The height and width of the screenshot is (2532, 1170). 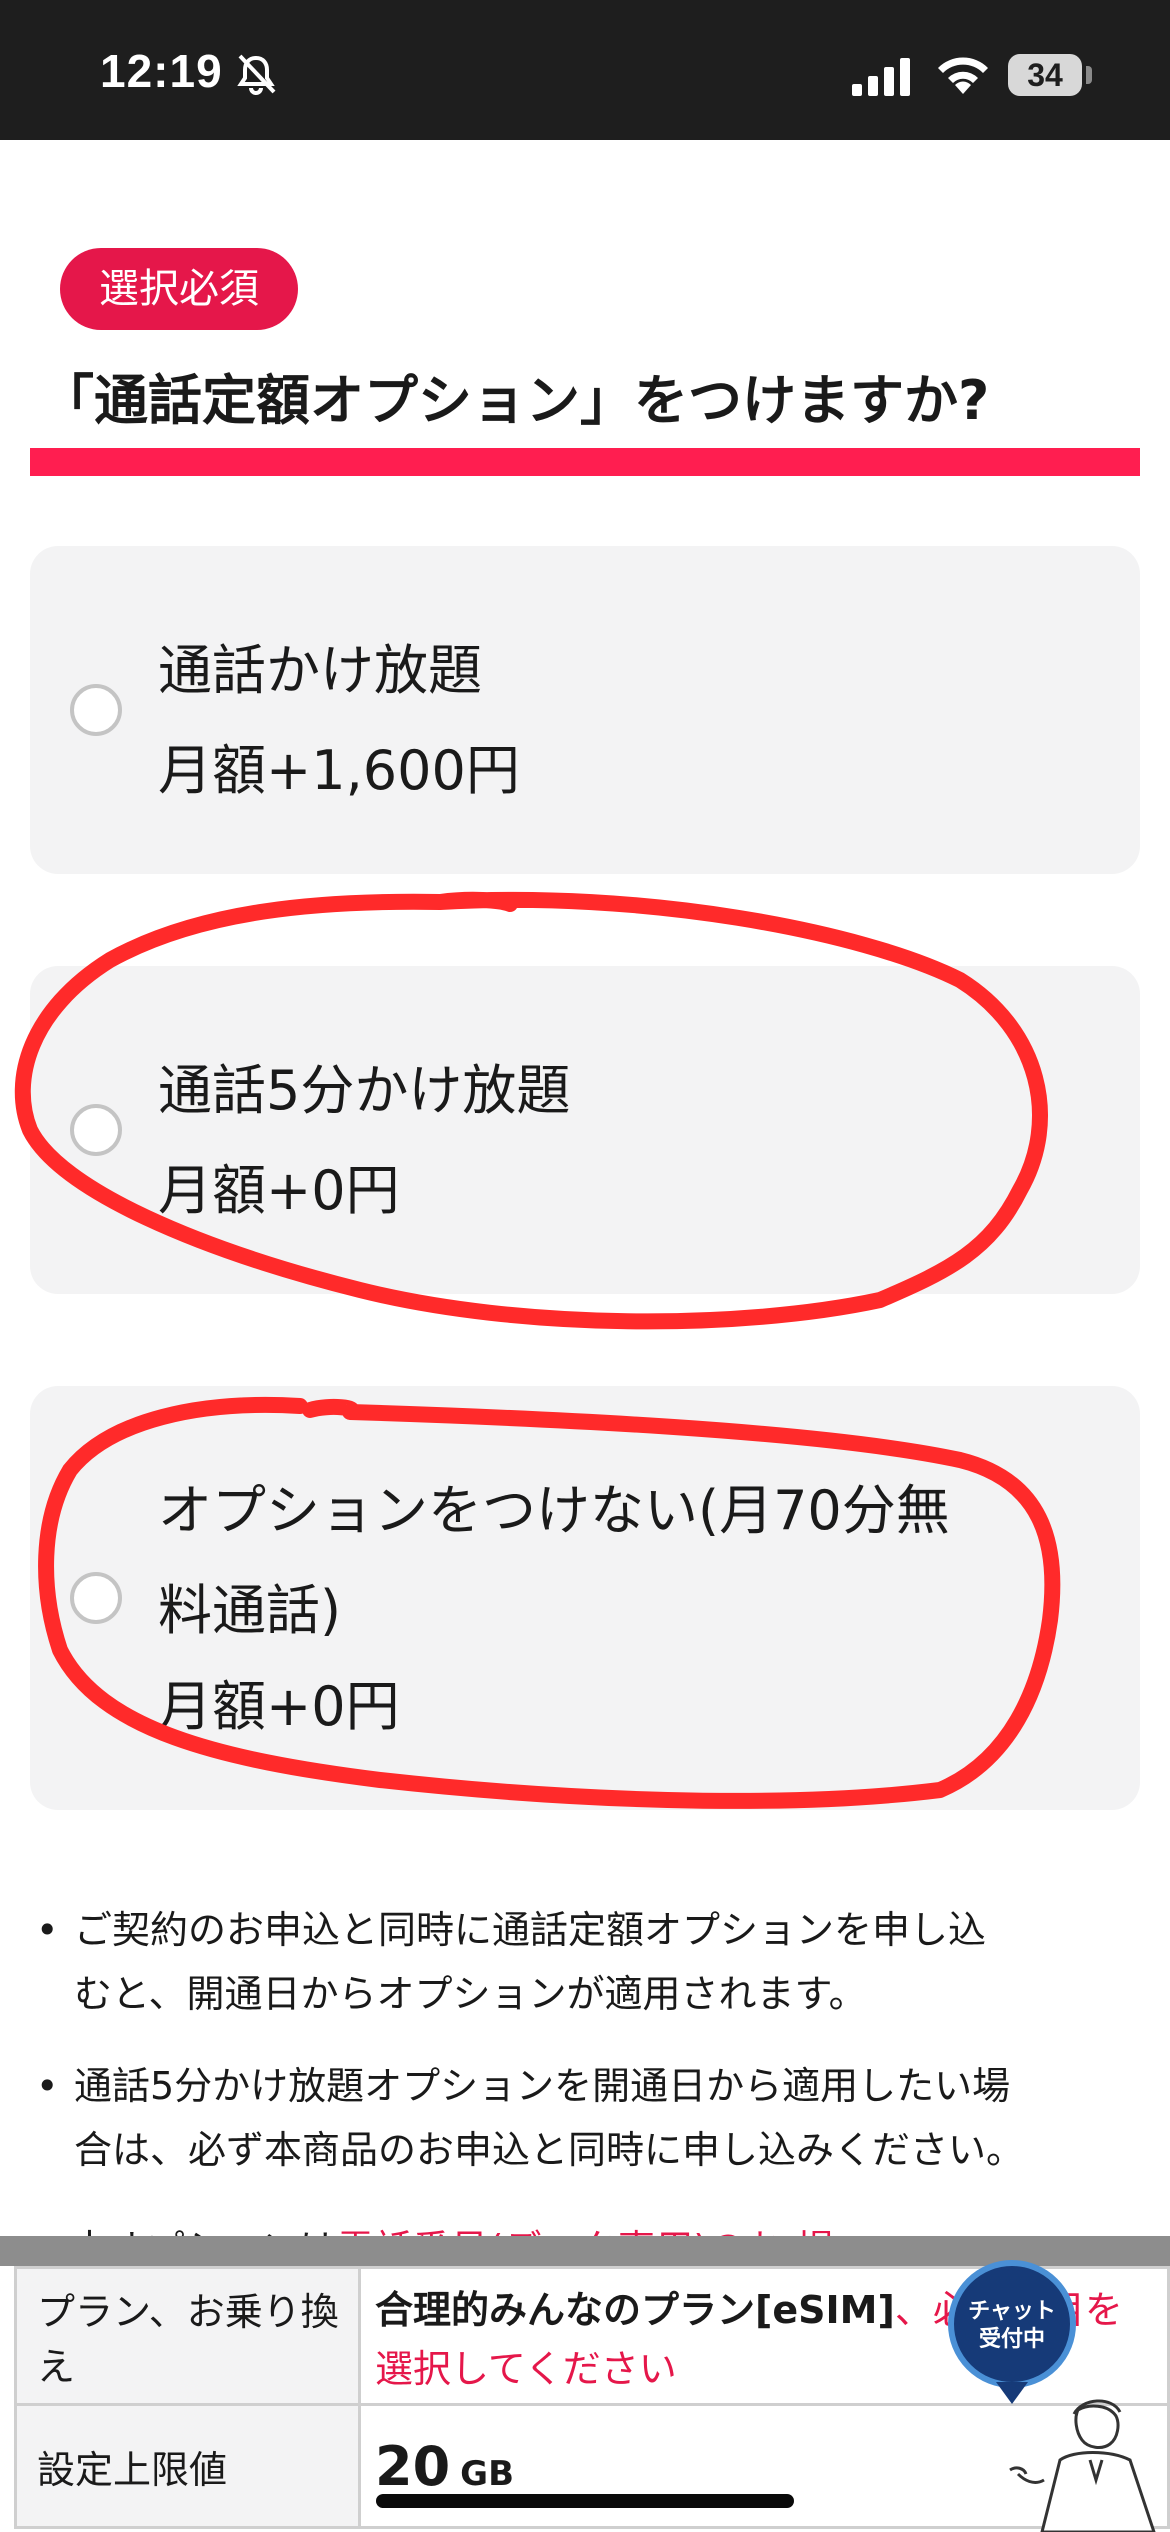 What do you see at coordinates (635, 2310) in the screenshot?
I see `plan-name: 合理的みんなのプラン[eSIM]` at bounding box center [635, 2310].